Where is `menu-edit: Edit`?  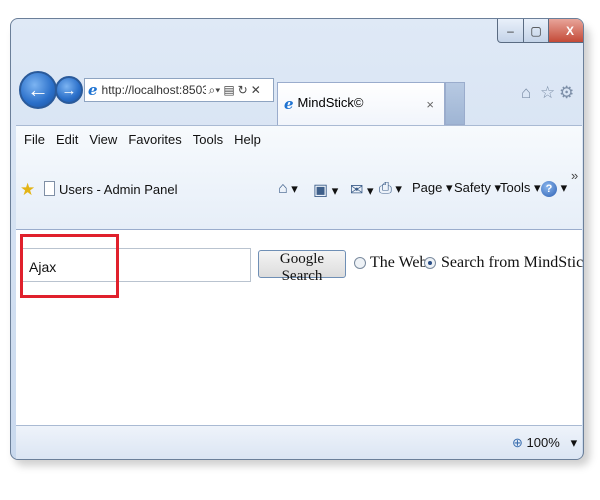 menu-edit: Edit is located at coordinates (67, 139).